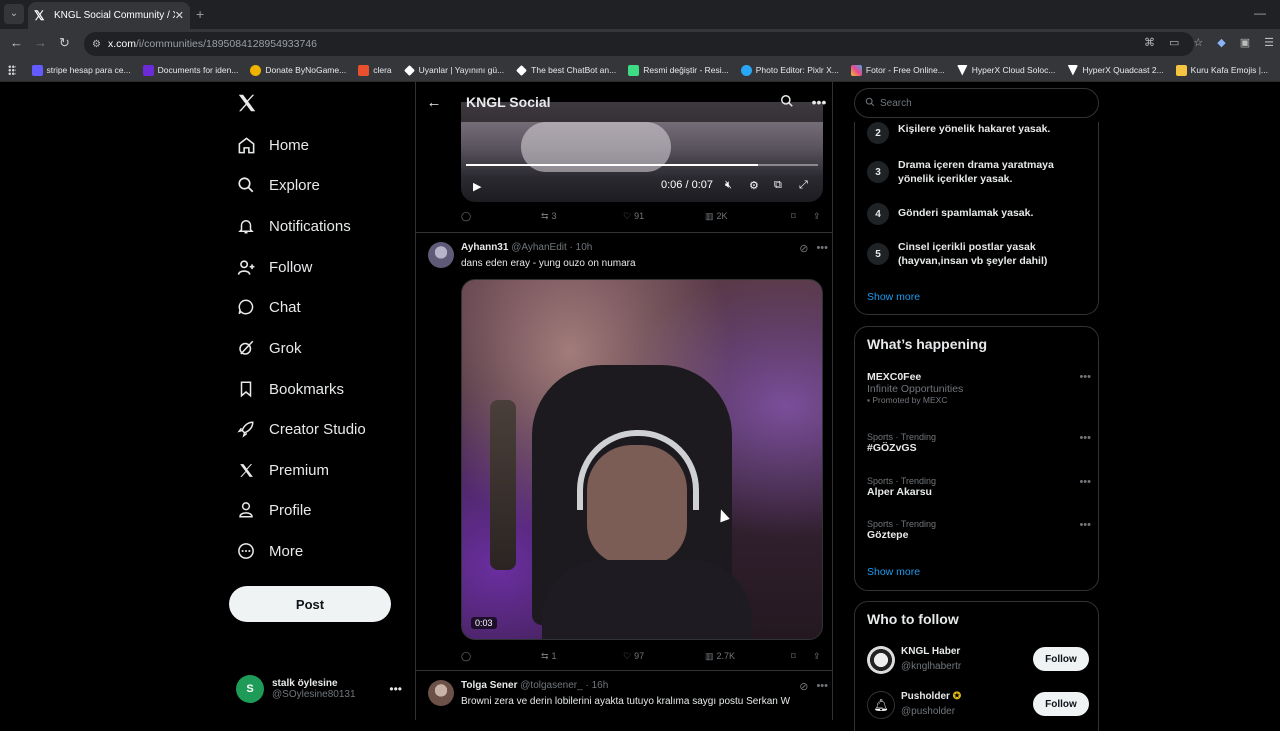 The width and height of the screenshot is (1280, 731). Describe the element at coordinates (1269, 42) in the screenshot. I see `menu-icon: ☰` at that location.